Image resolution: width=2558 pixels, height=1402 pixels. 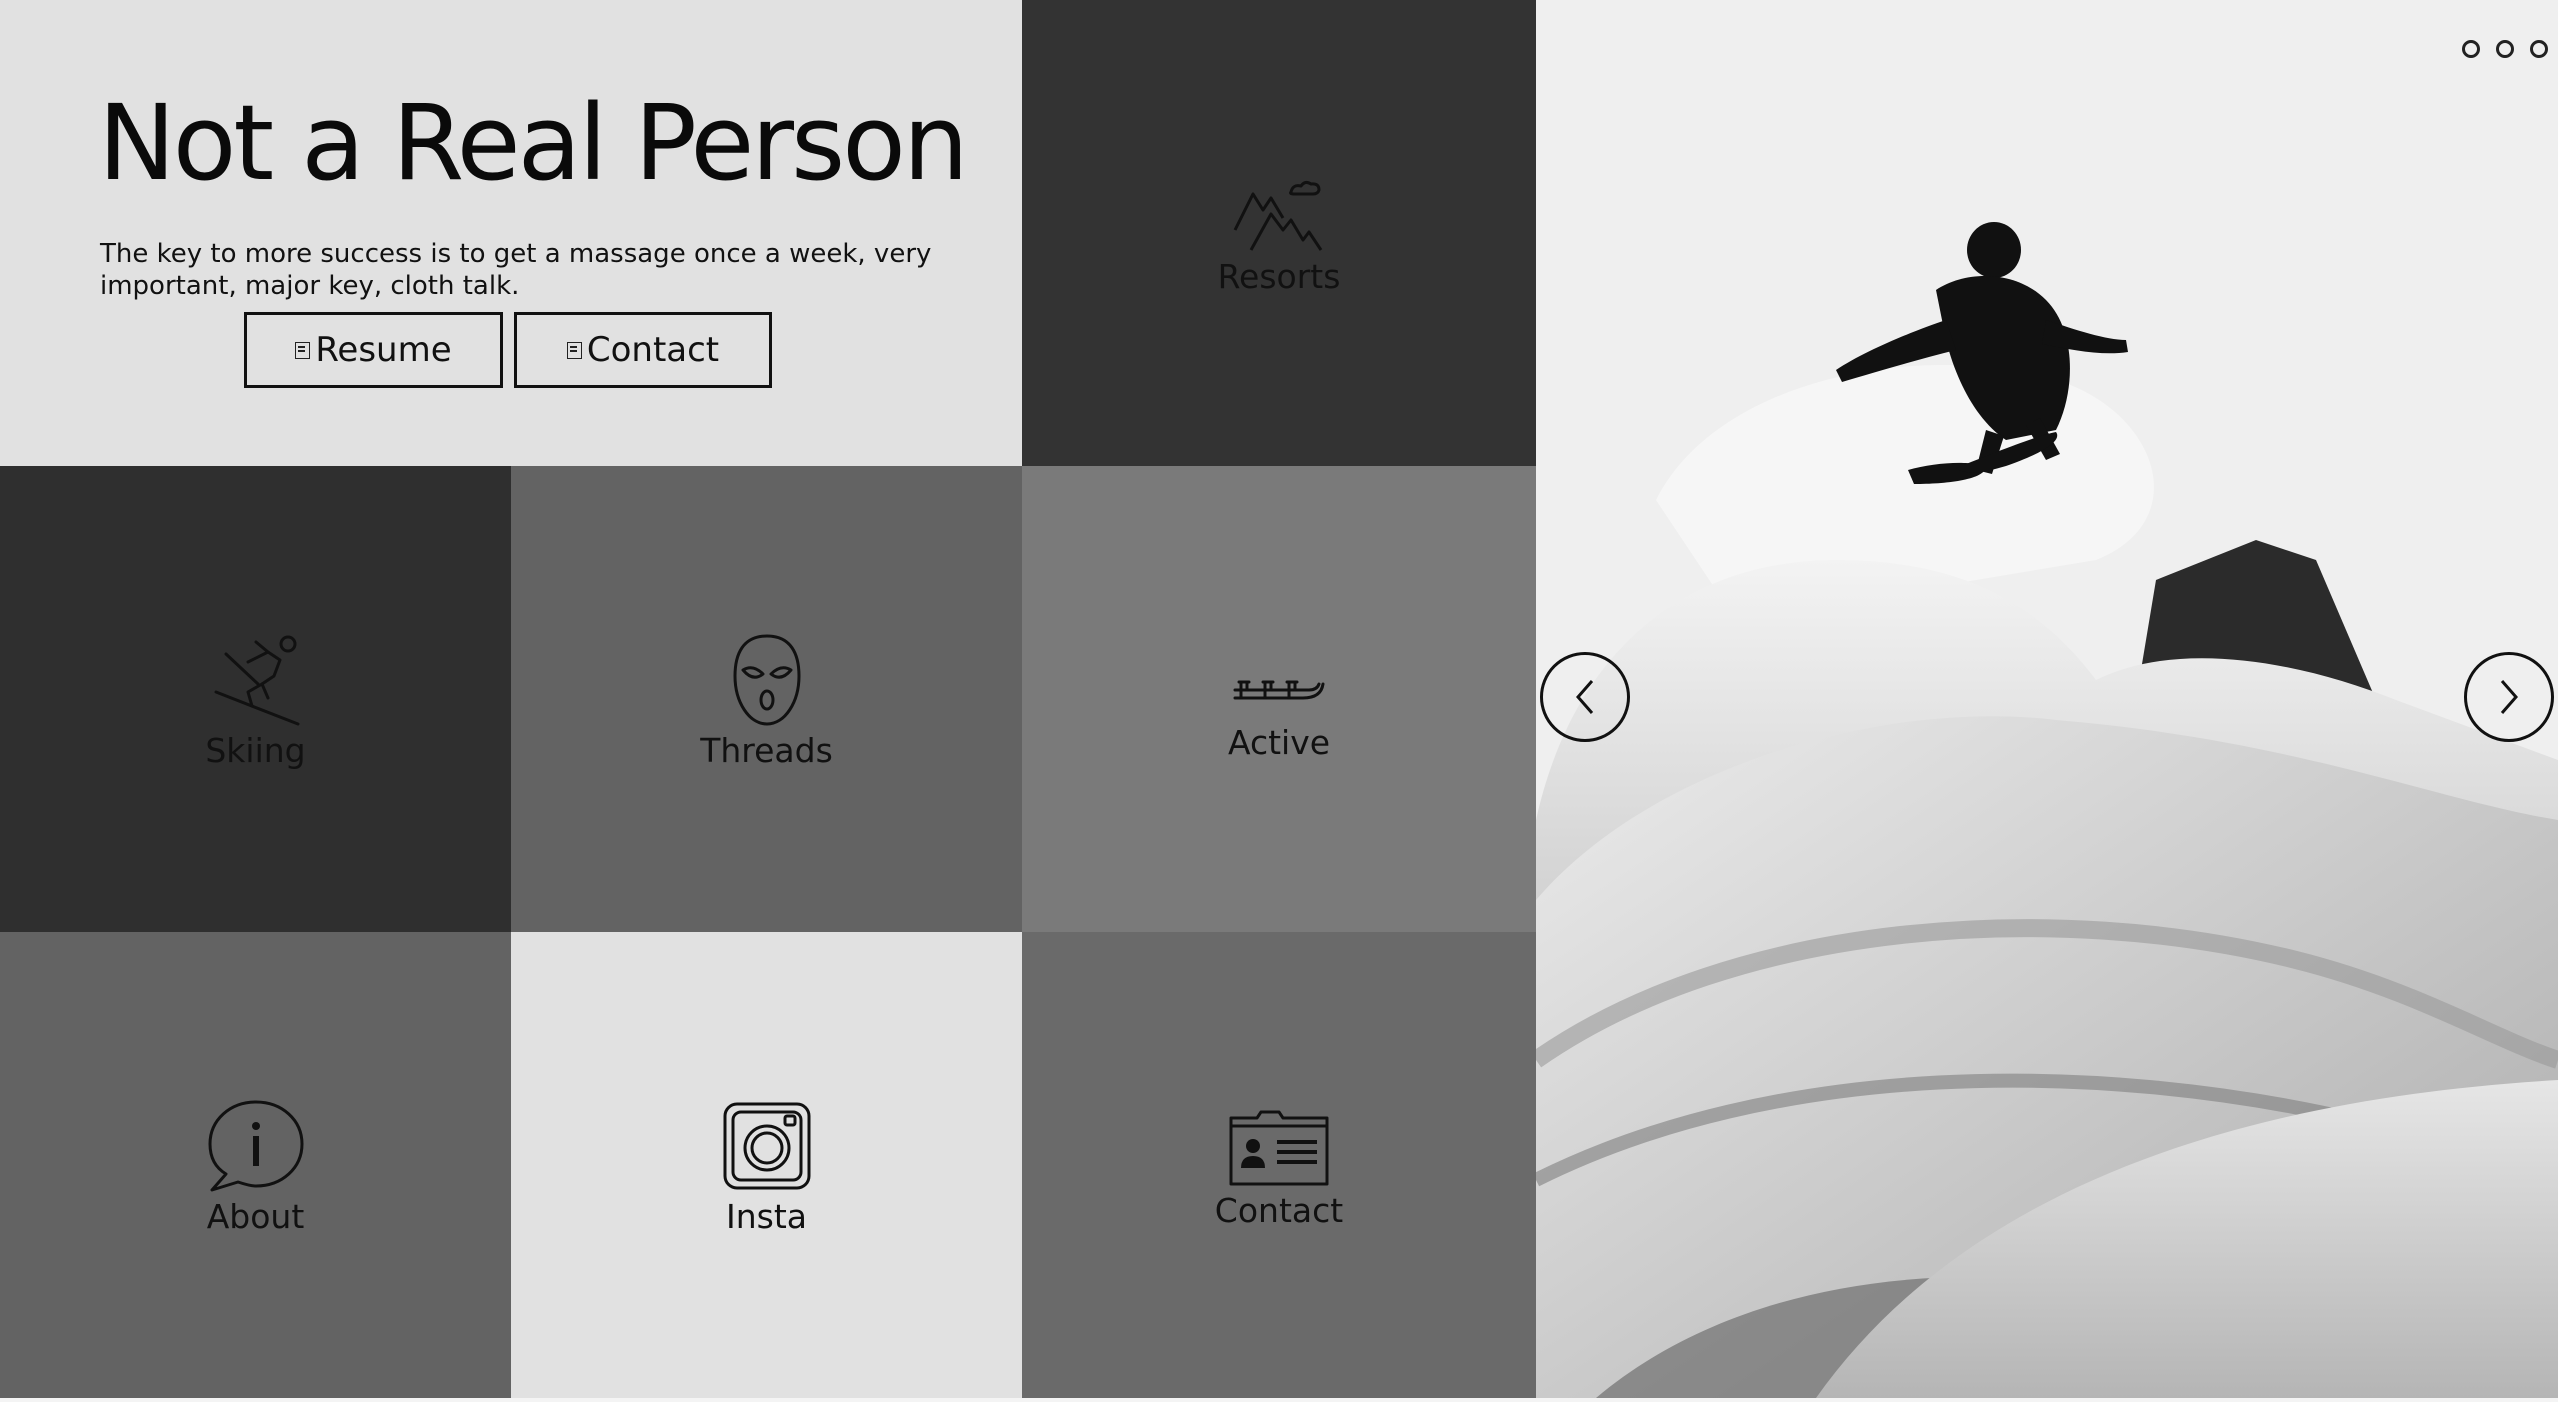 What do you see at coordinates (1279, 276) in the screenshot?
I see `tile-resorts-label: Resorts` at bounding box center [1279, 276].